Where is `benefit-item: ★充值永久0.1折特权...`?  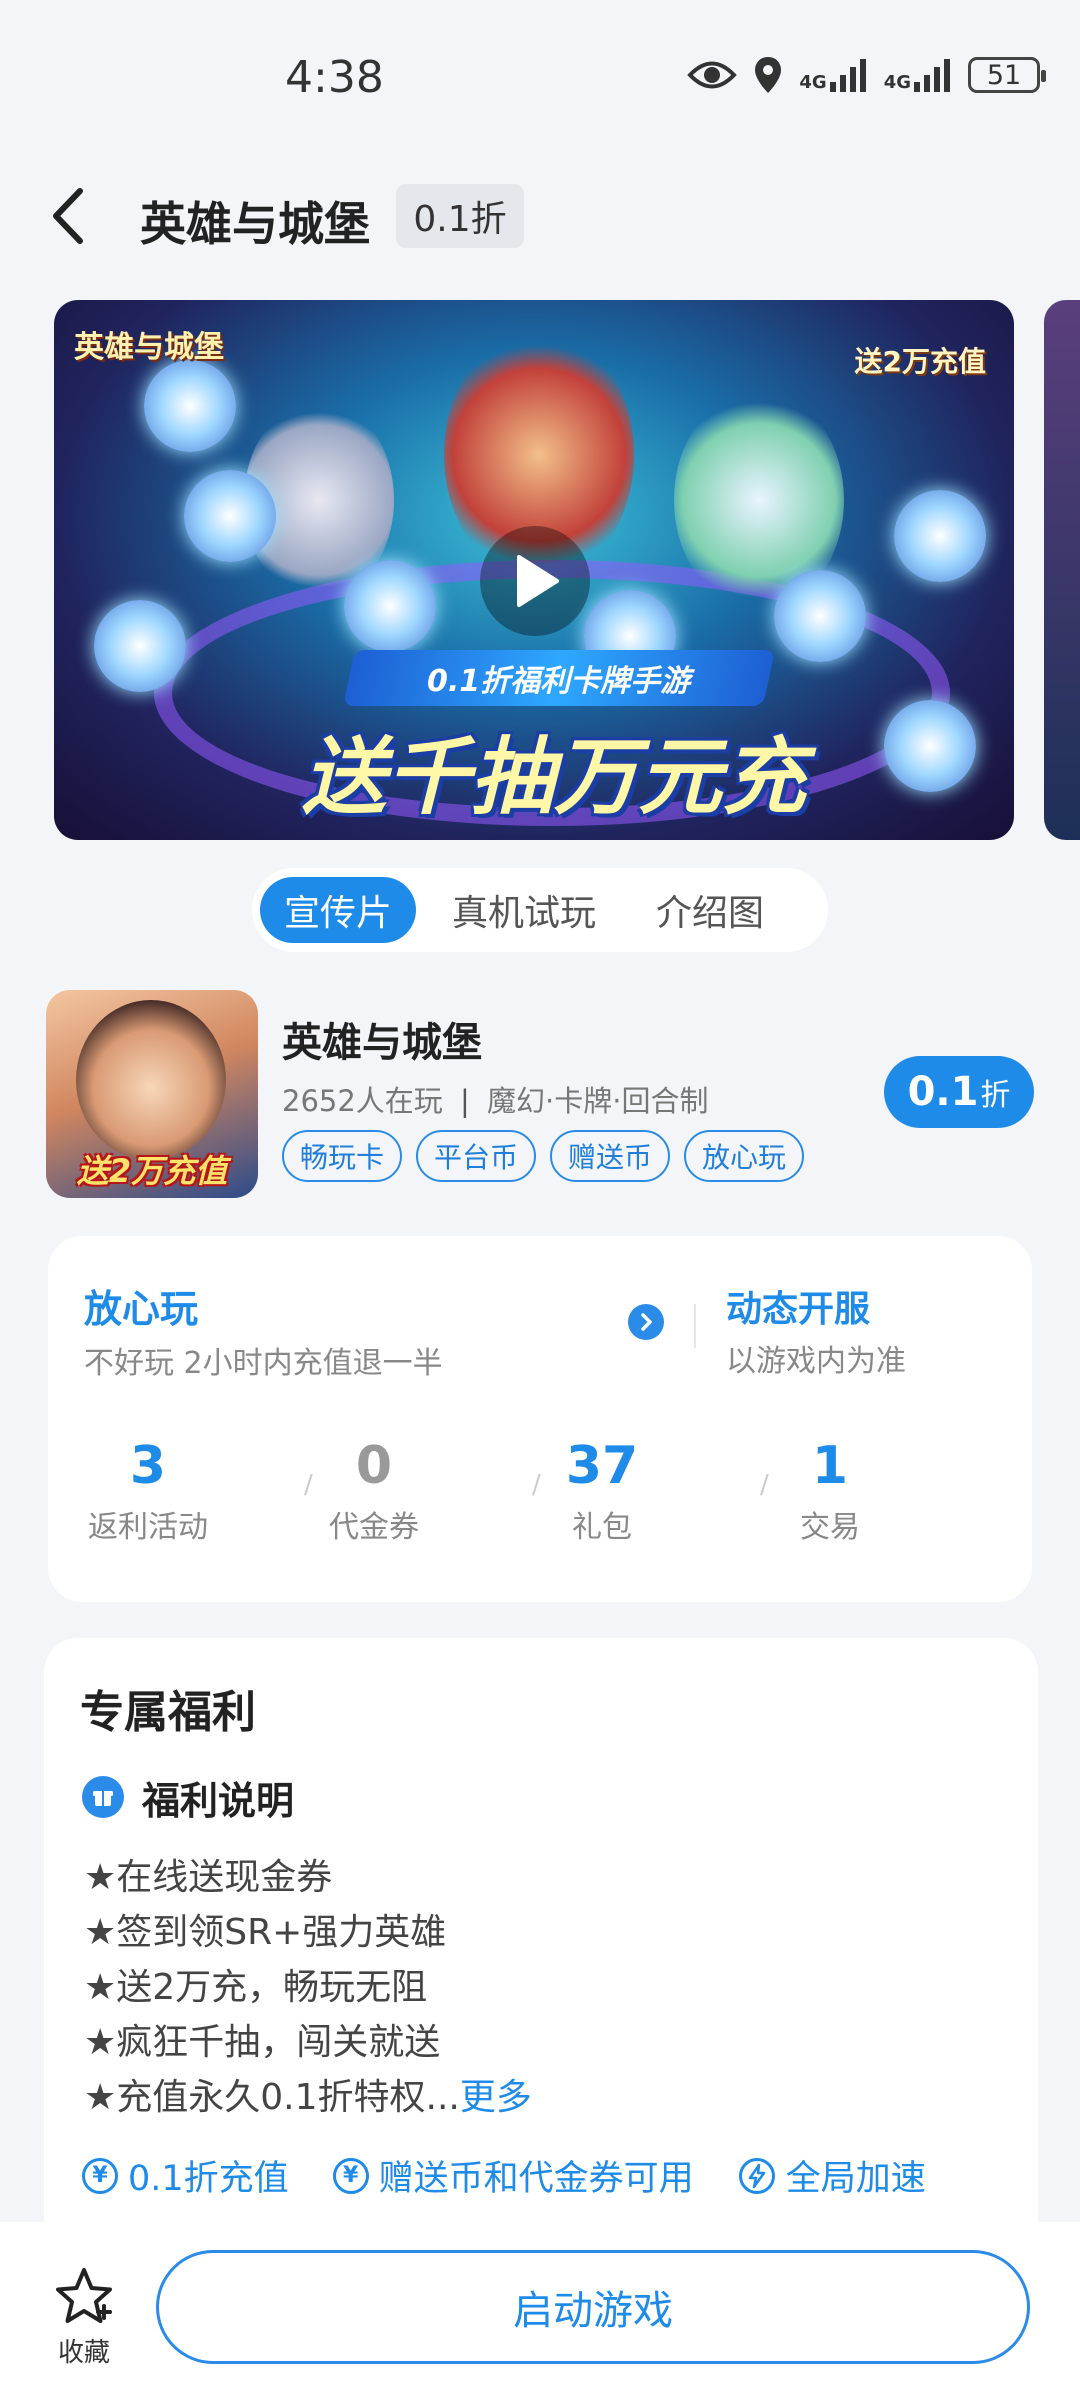
benefit-item: ★充值永久0.1折特权... is located at coordinates (272, 2097).